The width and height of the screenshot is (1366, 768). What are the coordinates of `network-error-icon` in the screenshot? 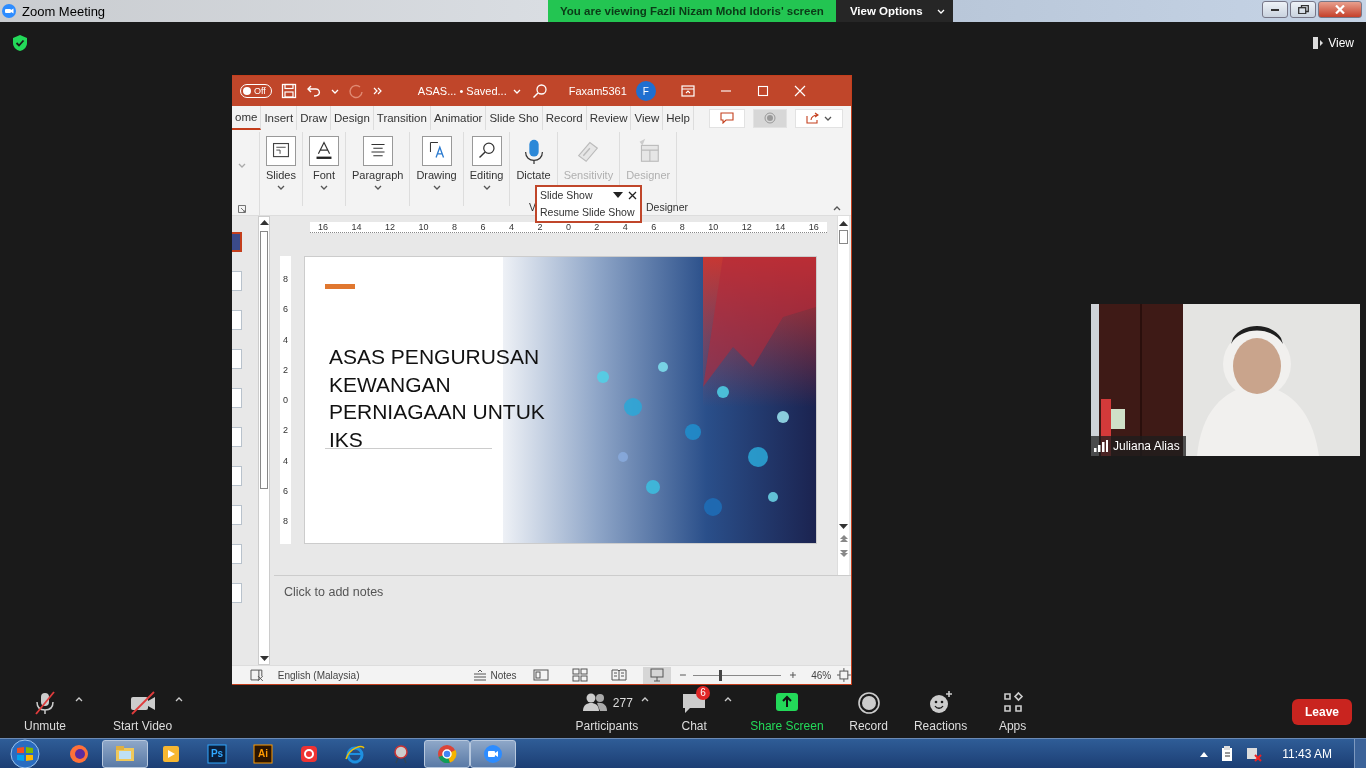 It's located at (1254, 753).